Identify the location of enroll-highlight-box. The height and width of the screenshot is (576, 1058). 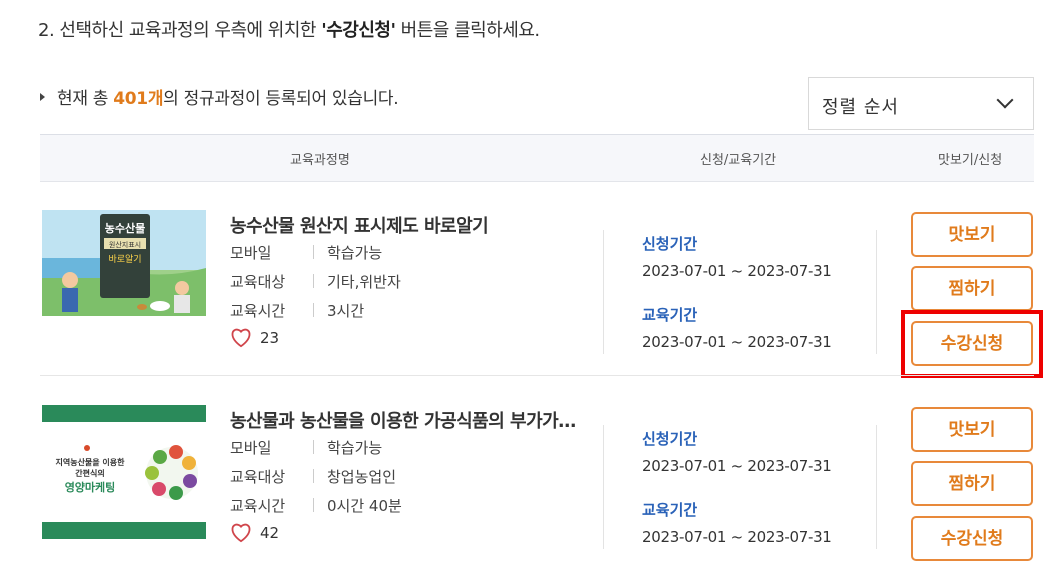
(972, 344).